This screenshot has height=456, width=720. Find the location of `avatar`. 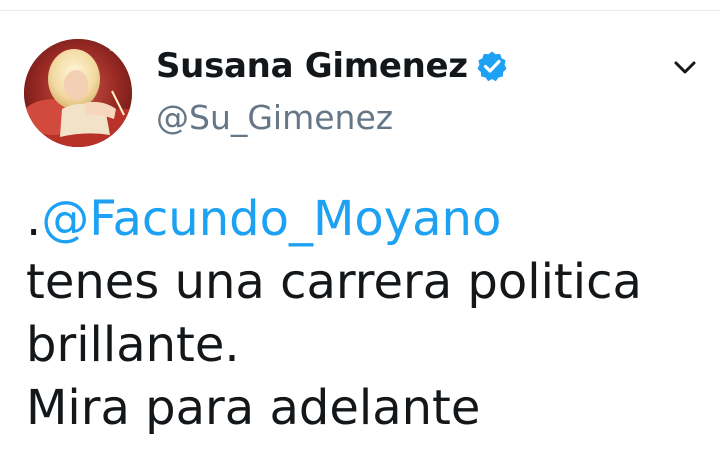

avatar is located at coordinates (78, 93).